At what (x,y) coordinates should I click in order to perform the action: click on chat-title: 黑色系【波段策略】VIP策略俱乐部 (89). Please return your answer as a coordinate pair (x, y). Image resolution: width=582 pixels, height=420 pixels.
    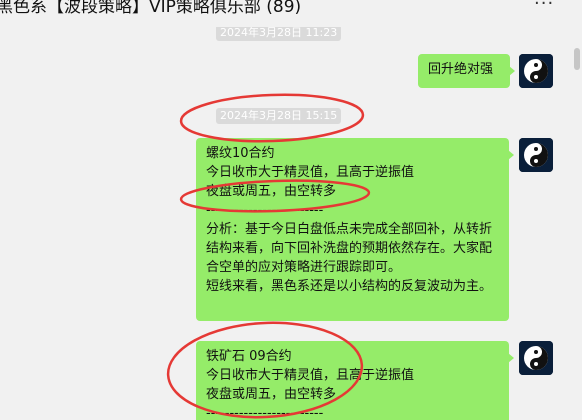
    Looking at the image, I should click on (151, 8).